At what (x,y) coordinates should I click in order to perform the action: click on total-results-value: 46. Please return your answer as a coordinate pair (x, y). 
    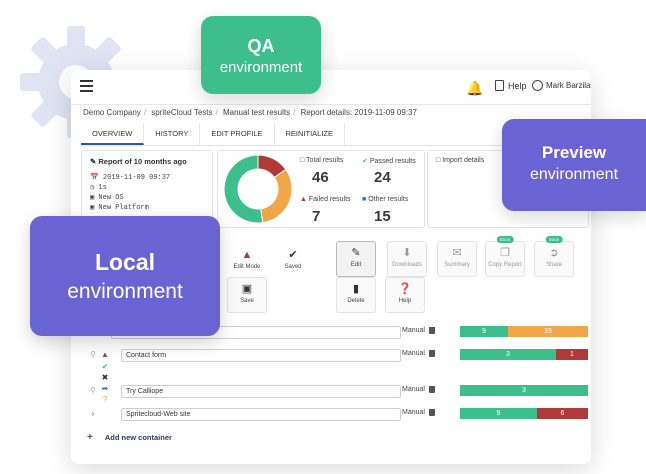
    Looking at the image, I should click on (320, 177).